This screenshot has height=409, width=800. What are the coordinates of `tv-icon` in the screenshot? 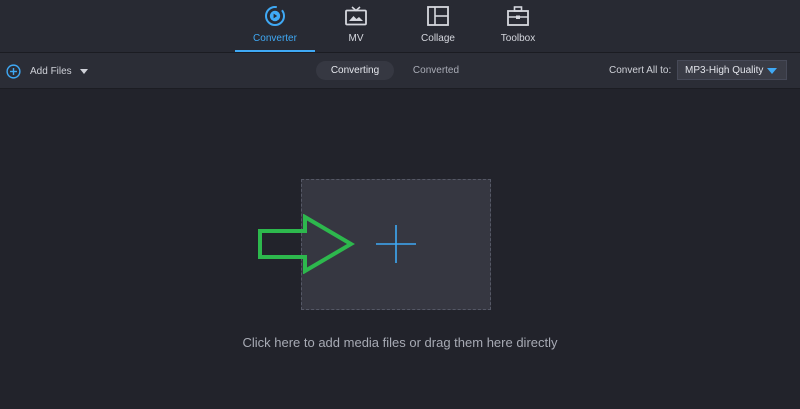 It's located at (356, 16).